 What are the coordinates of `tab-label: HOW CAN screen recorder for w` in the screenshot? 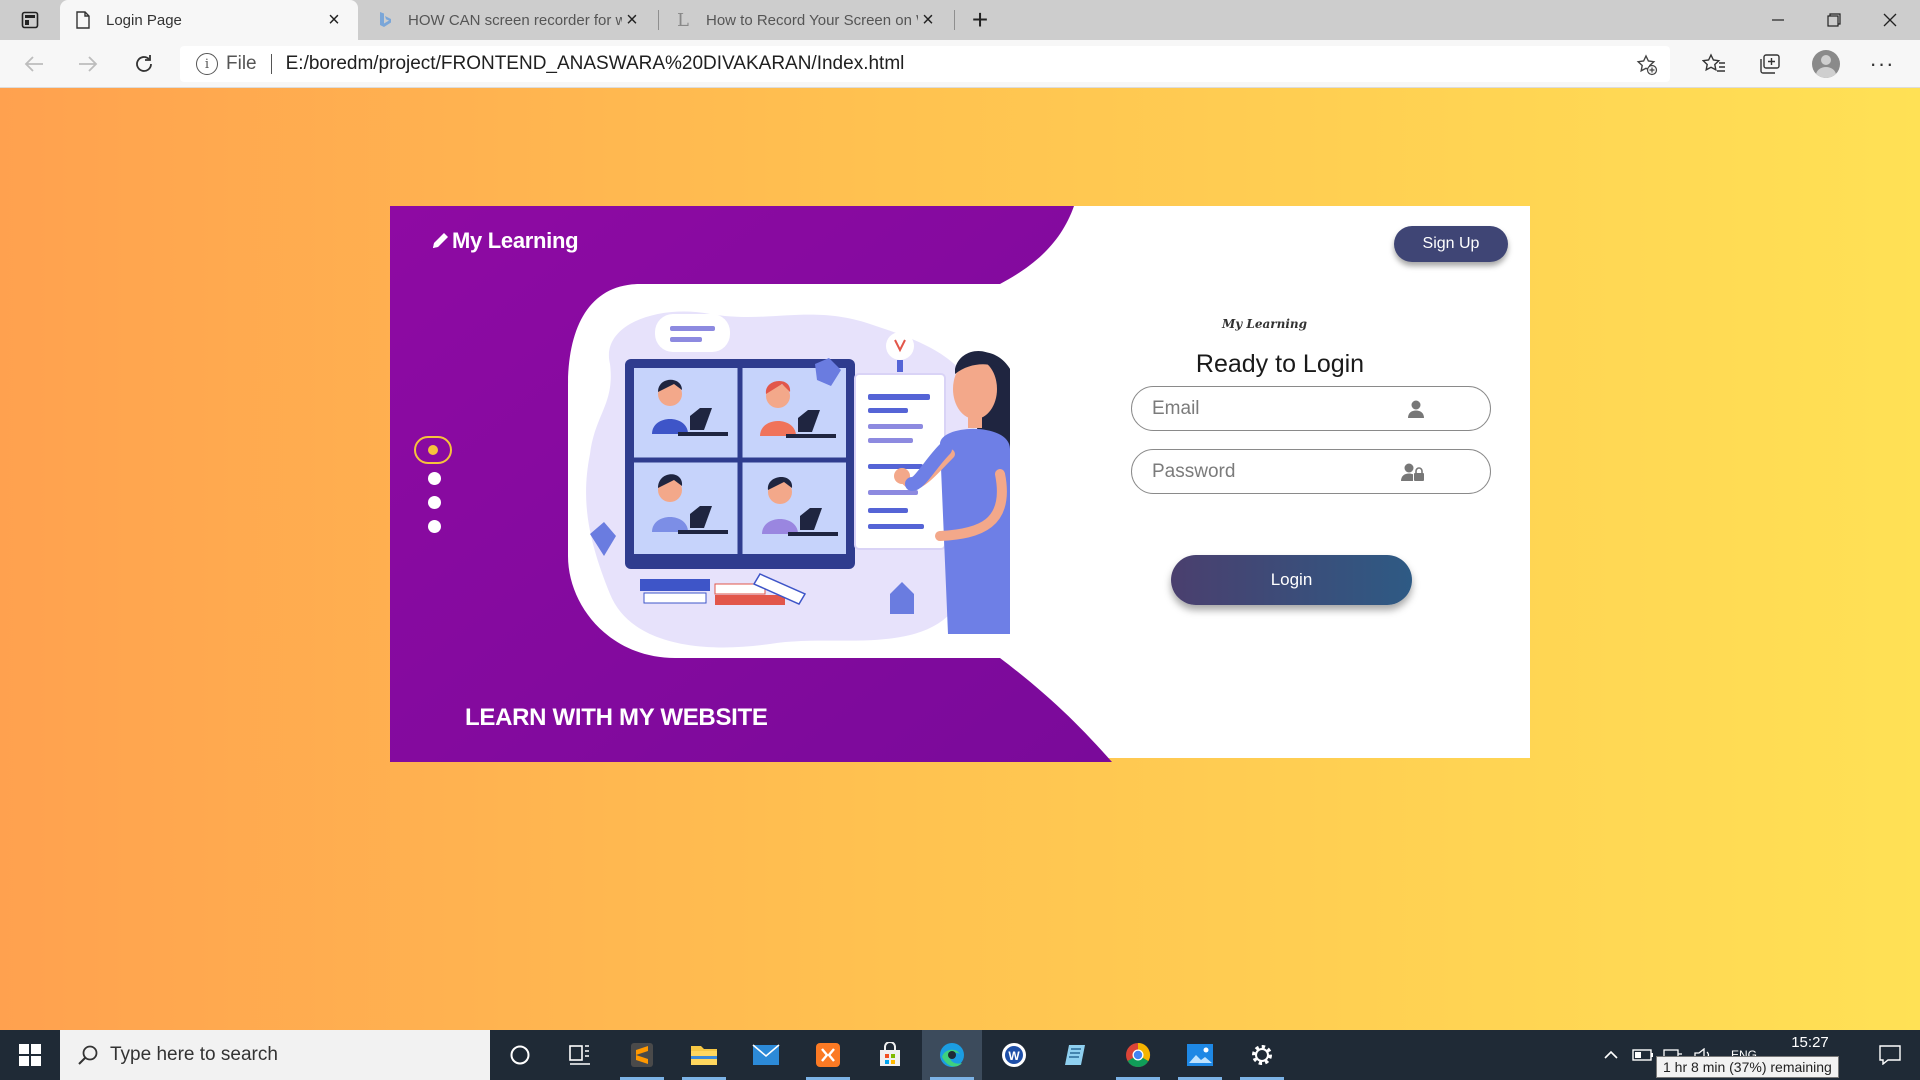 It's located at (515, 20).